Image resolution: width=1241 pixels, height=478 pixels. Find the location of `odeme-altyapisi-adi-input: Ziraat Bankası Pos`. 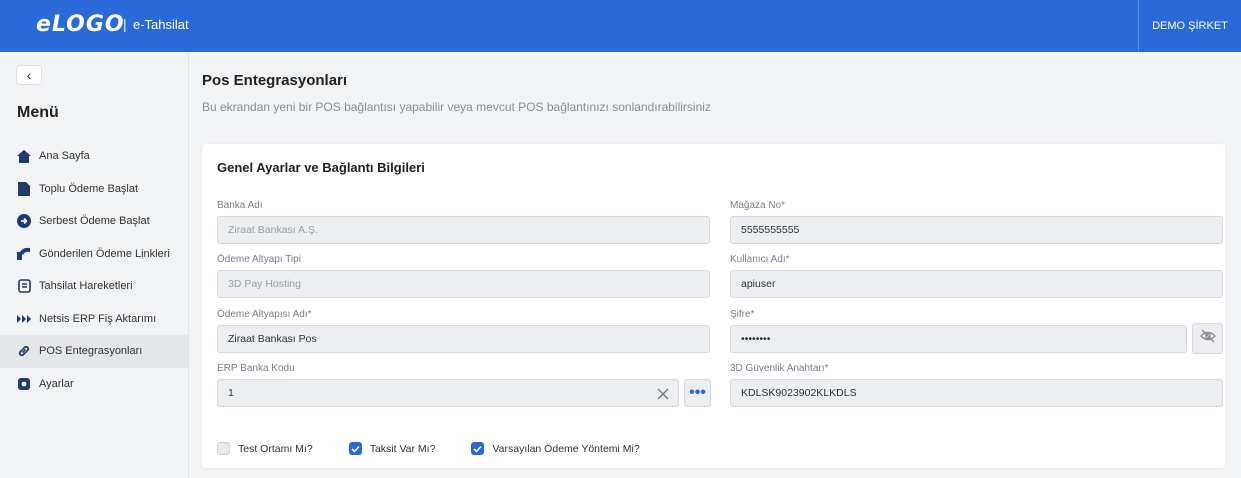

odeme-altyapisi-adi-input: Ziraat Bankası Pos is located at coordinates (463, 339).